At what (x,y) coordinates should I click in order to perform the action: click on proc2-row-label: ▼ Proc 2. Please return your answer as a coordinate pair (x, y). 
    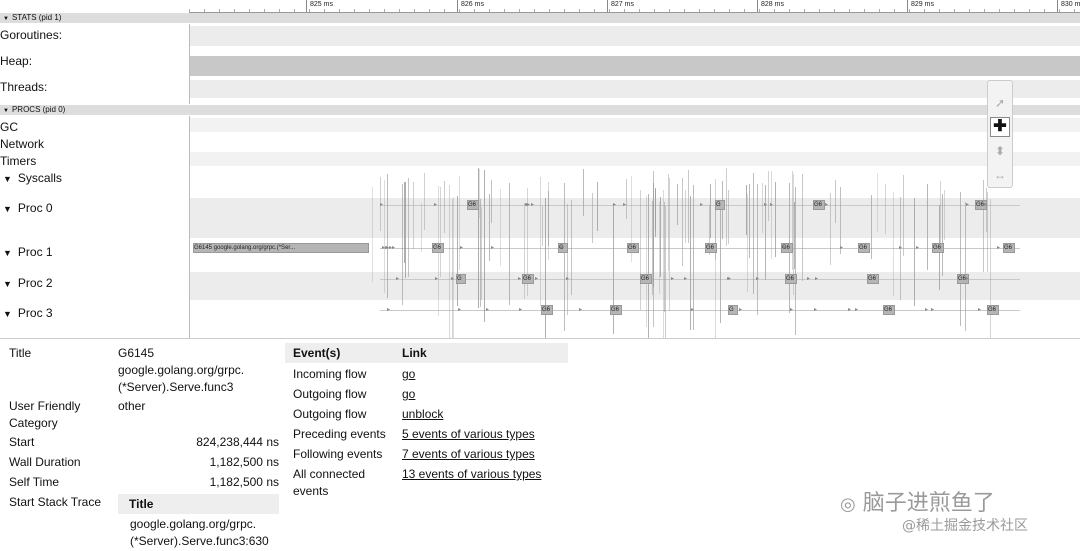
    Looking at the image, I should click on (26, 283).